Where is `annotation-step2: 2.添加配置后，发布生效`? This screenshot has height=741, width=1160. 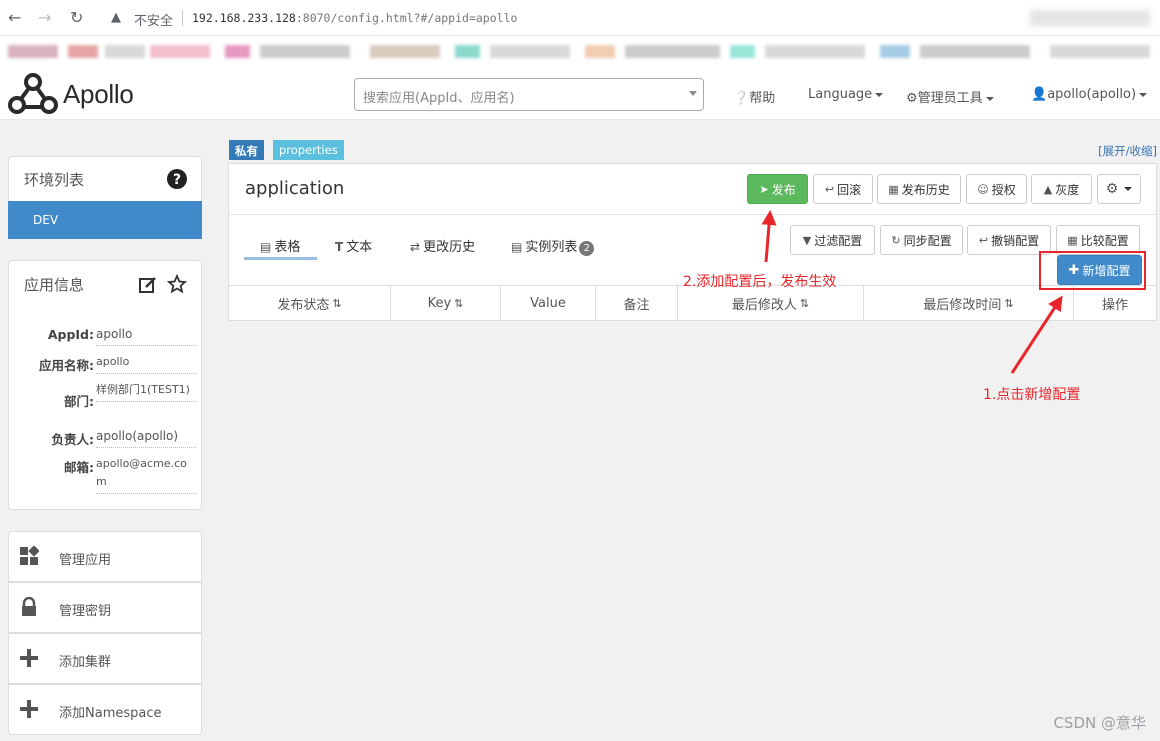 annotation-step2: 2.添加配置后，发布生效 is located at coordinates (760, 282).